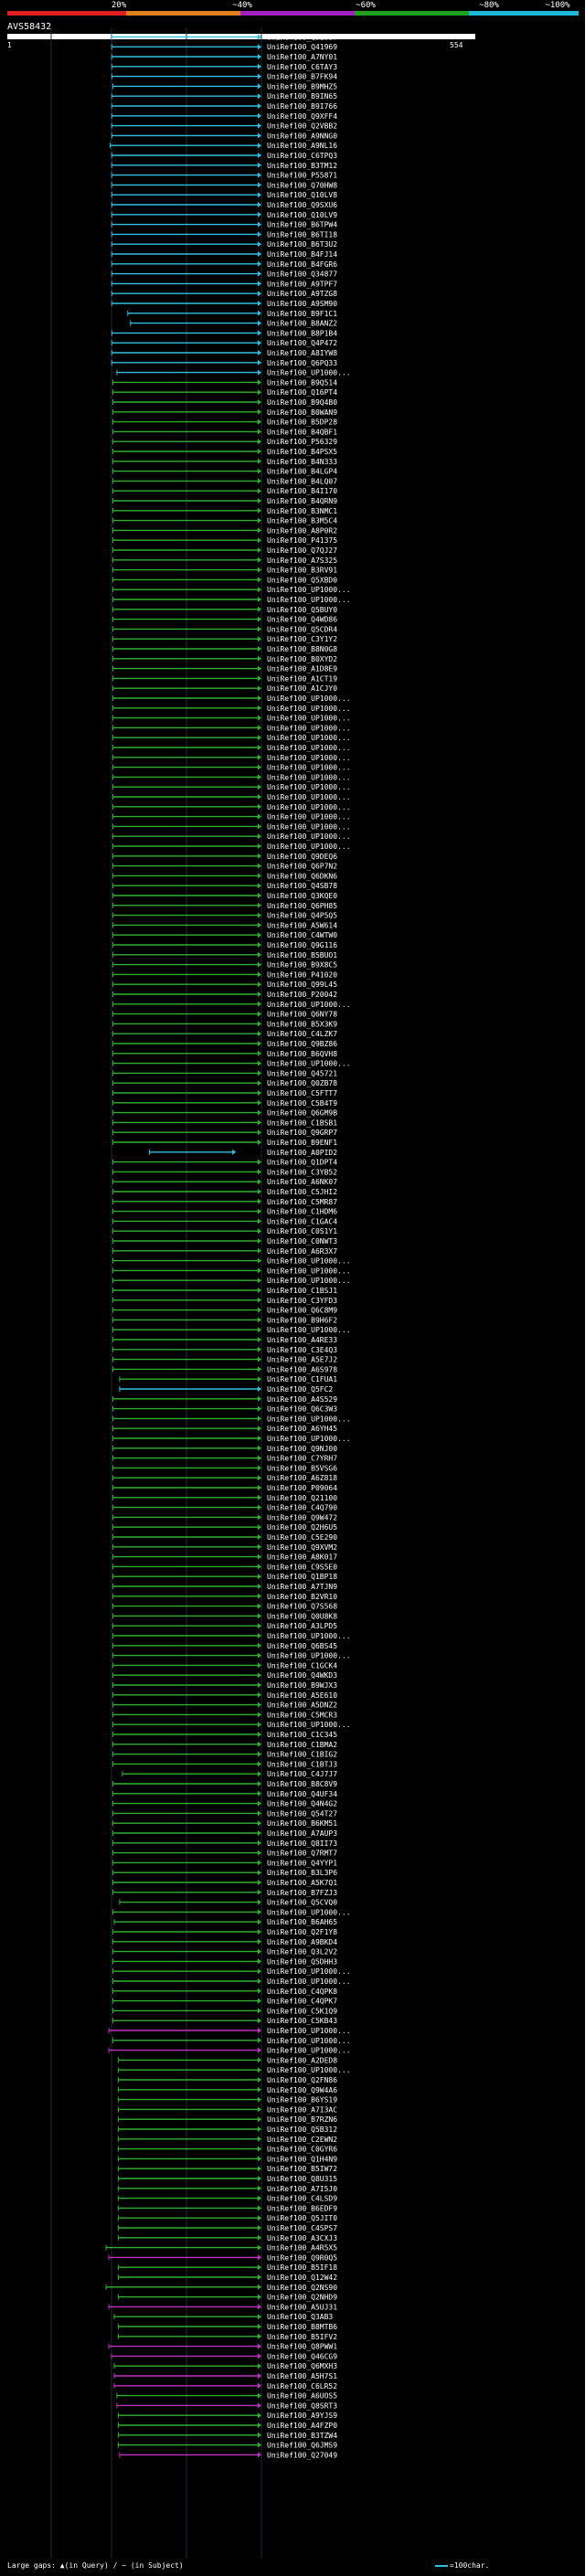 This screenshot has height=2576, width=585. Describe the element at coordinates (302, 571) in the screenshot. I see `hit-label: UniRef100_B3RV91` at that location.